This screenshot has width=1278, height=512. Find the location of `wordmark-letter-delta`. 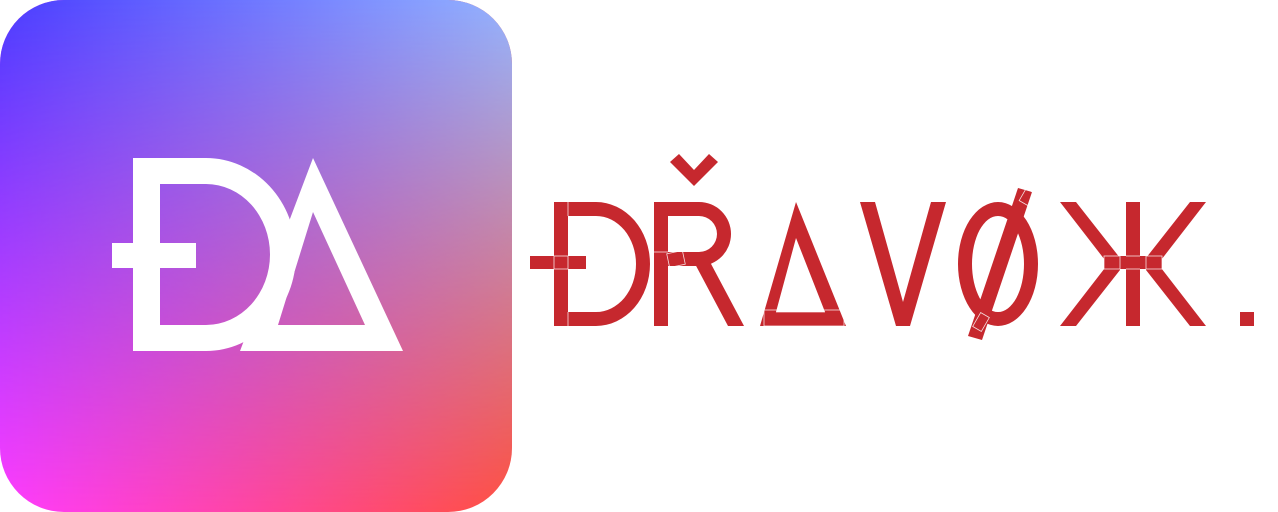

wordmark-letter-delta is located at coordinates (803, 264).